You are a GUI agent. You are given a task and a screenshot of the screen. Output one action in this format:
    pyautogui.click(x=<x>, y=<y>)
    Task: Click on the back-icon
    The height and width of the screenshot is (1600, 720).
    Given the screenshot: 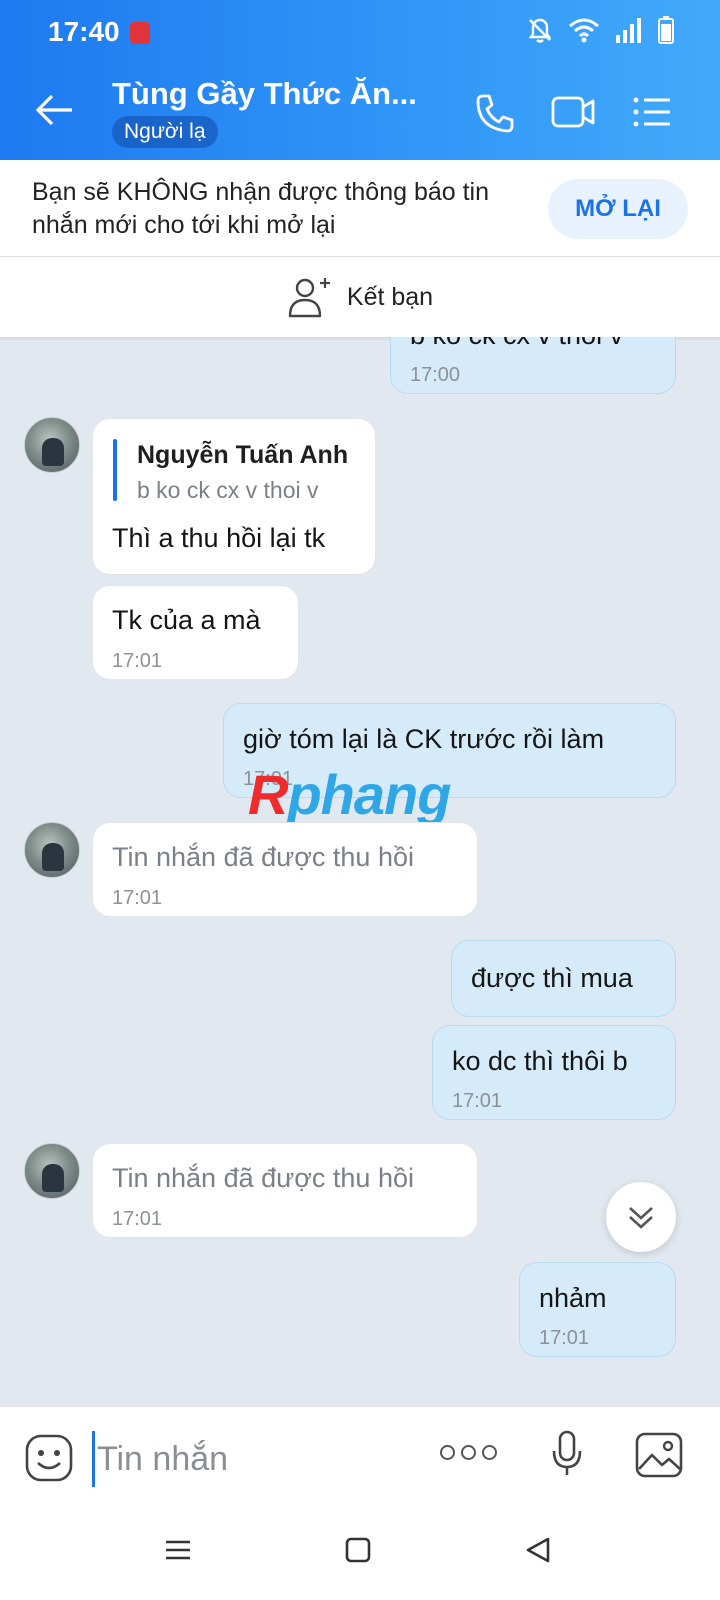 What is the action you would take?
    pyautogui.click(x=538, y=1550)
    